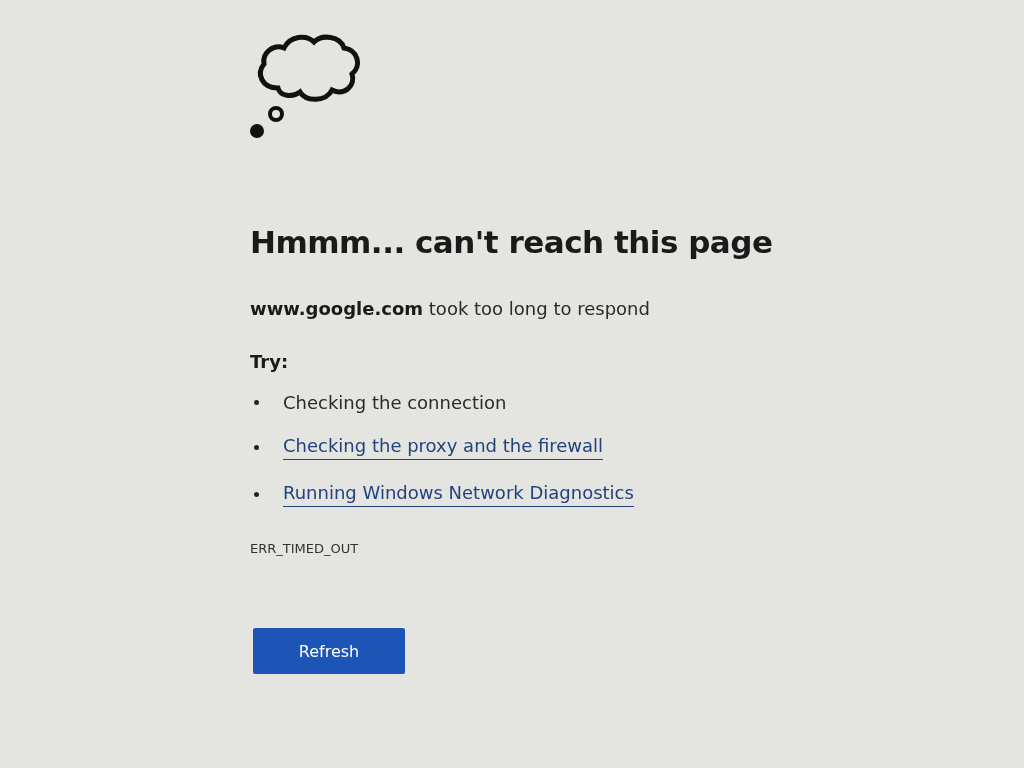 The width and height of the screenshot is (1024, 768). Describe the element at coordinates (395, 402) in the screenshot. I see `suggestion-text: Checking the connection` at that location.